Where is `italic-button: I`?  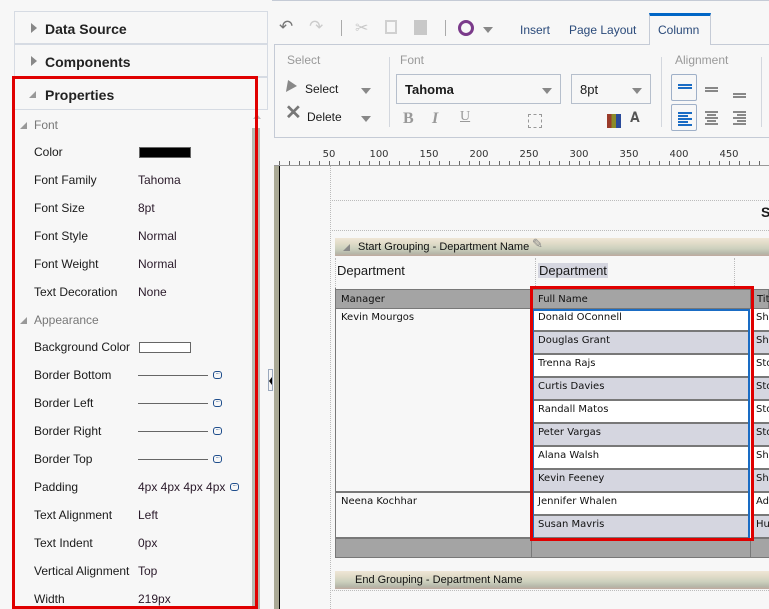 italic-button: I is located at coordinates (435, 119).